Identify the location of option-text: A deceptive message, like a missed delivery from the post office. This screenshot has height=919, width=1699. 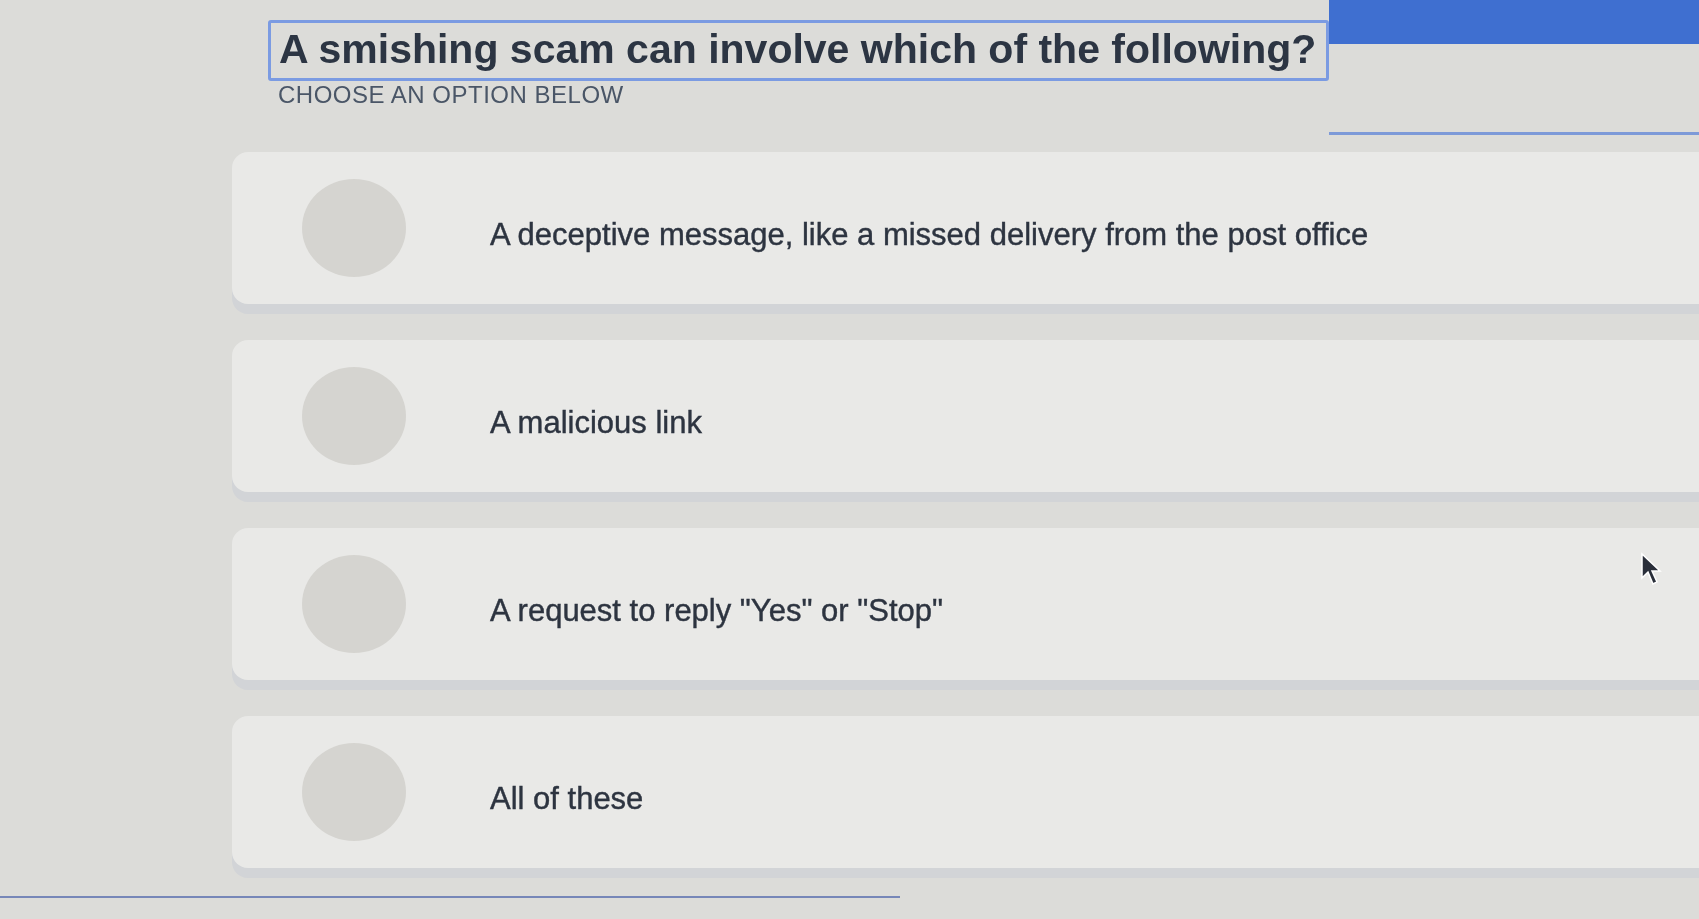
(929, 235).